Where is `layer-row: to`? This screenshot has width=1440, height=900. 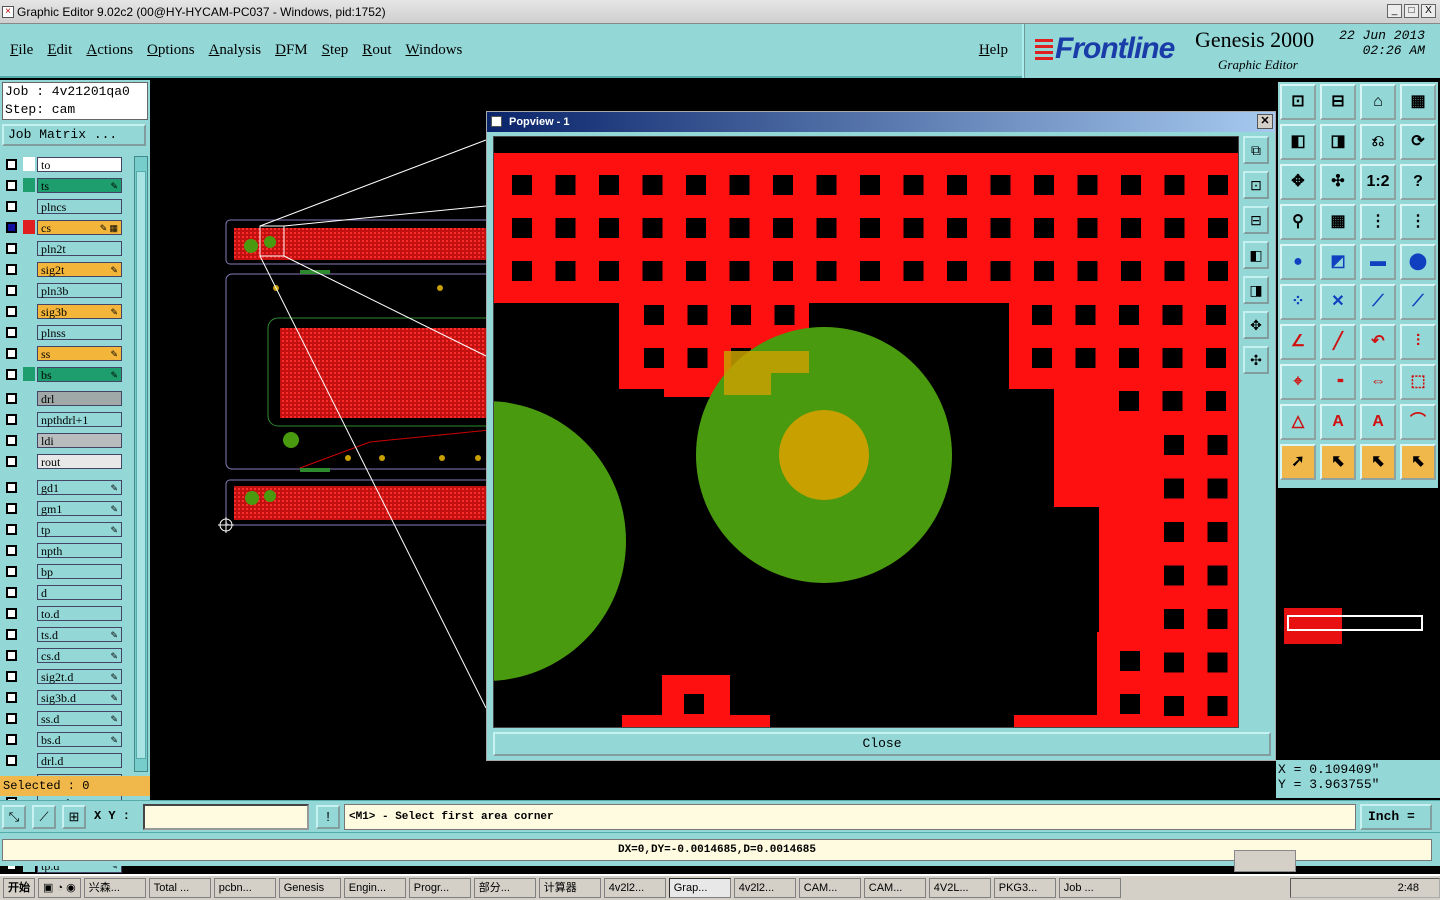 layer-row: to is located at coordinates (62, 164).